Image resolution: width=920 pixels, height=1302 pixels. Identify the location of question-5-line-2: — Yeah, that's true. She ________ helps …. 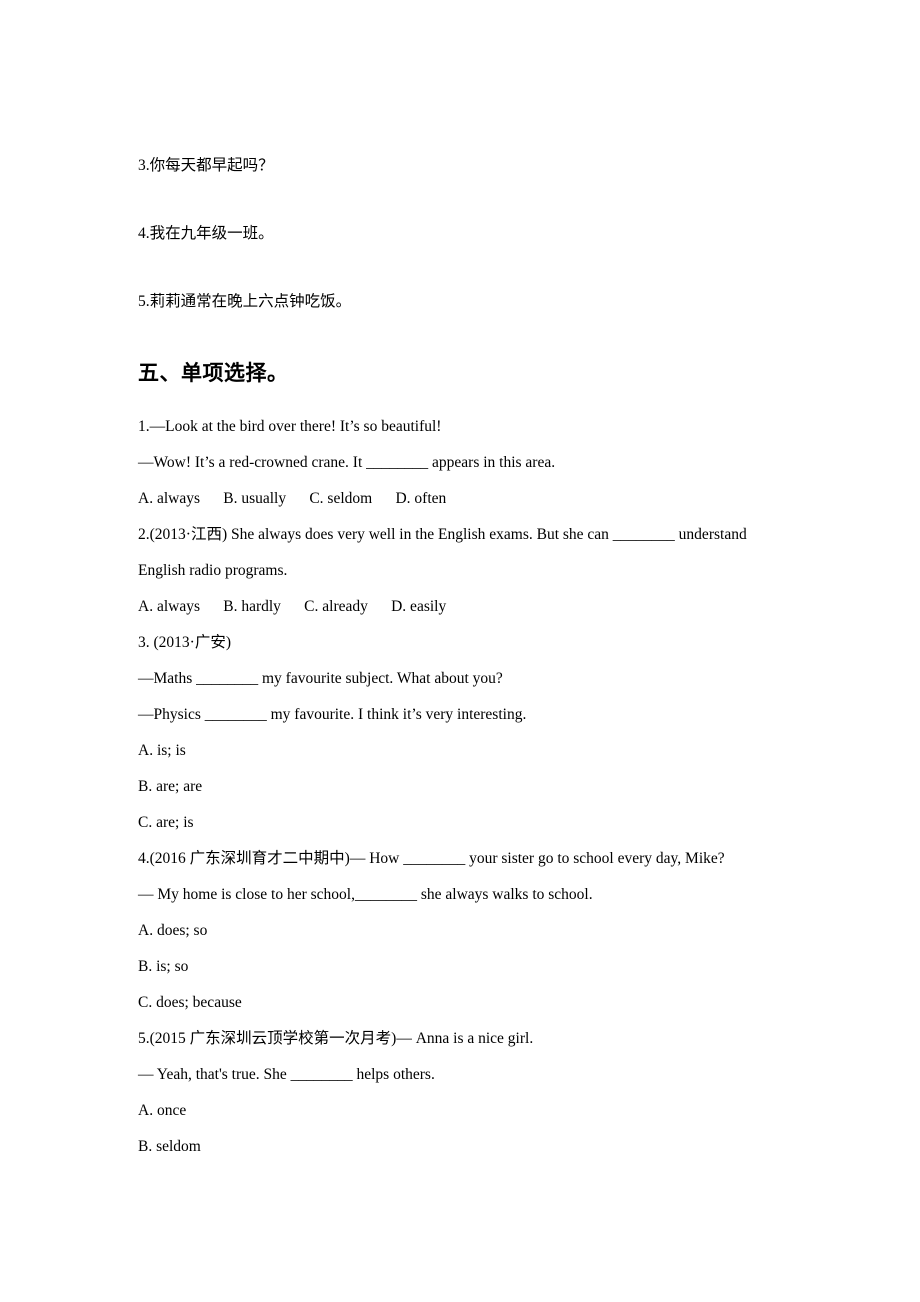
(286, 1074).